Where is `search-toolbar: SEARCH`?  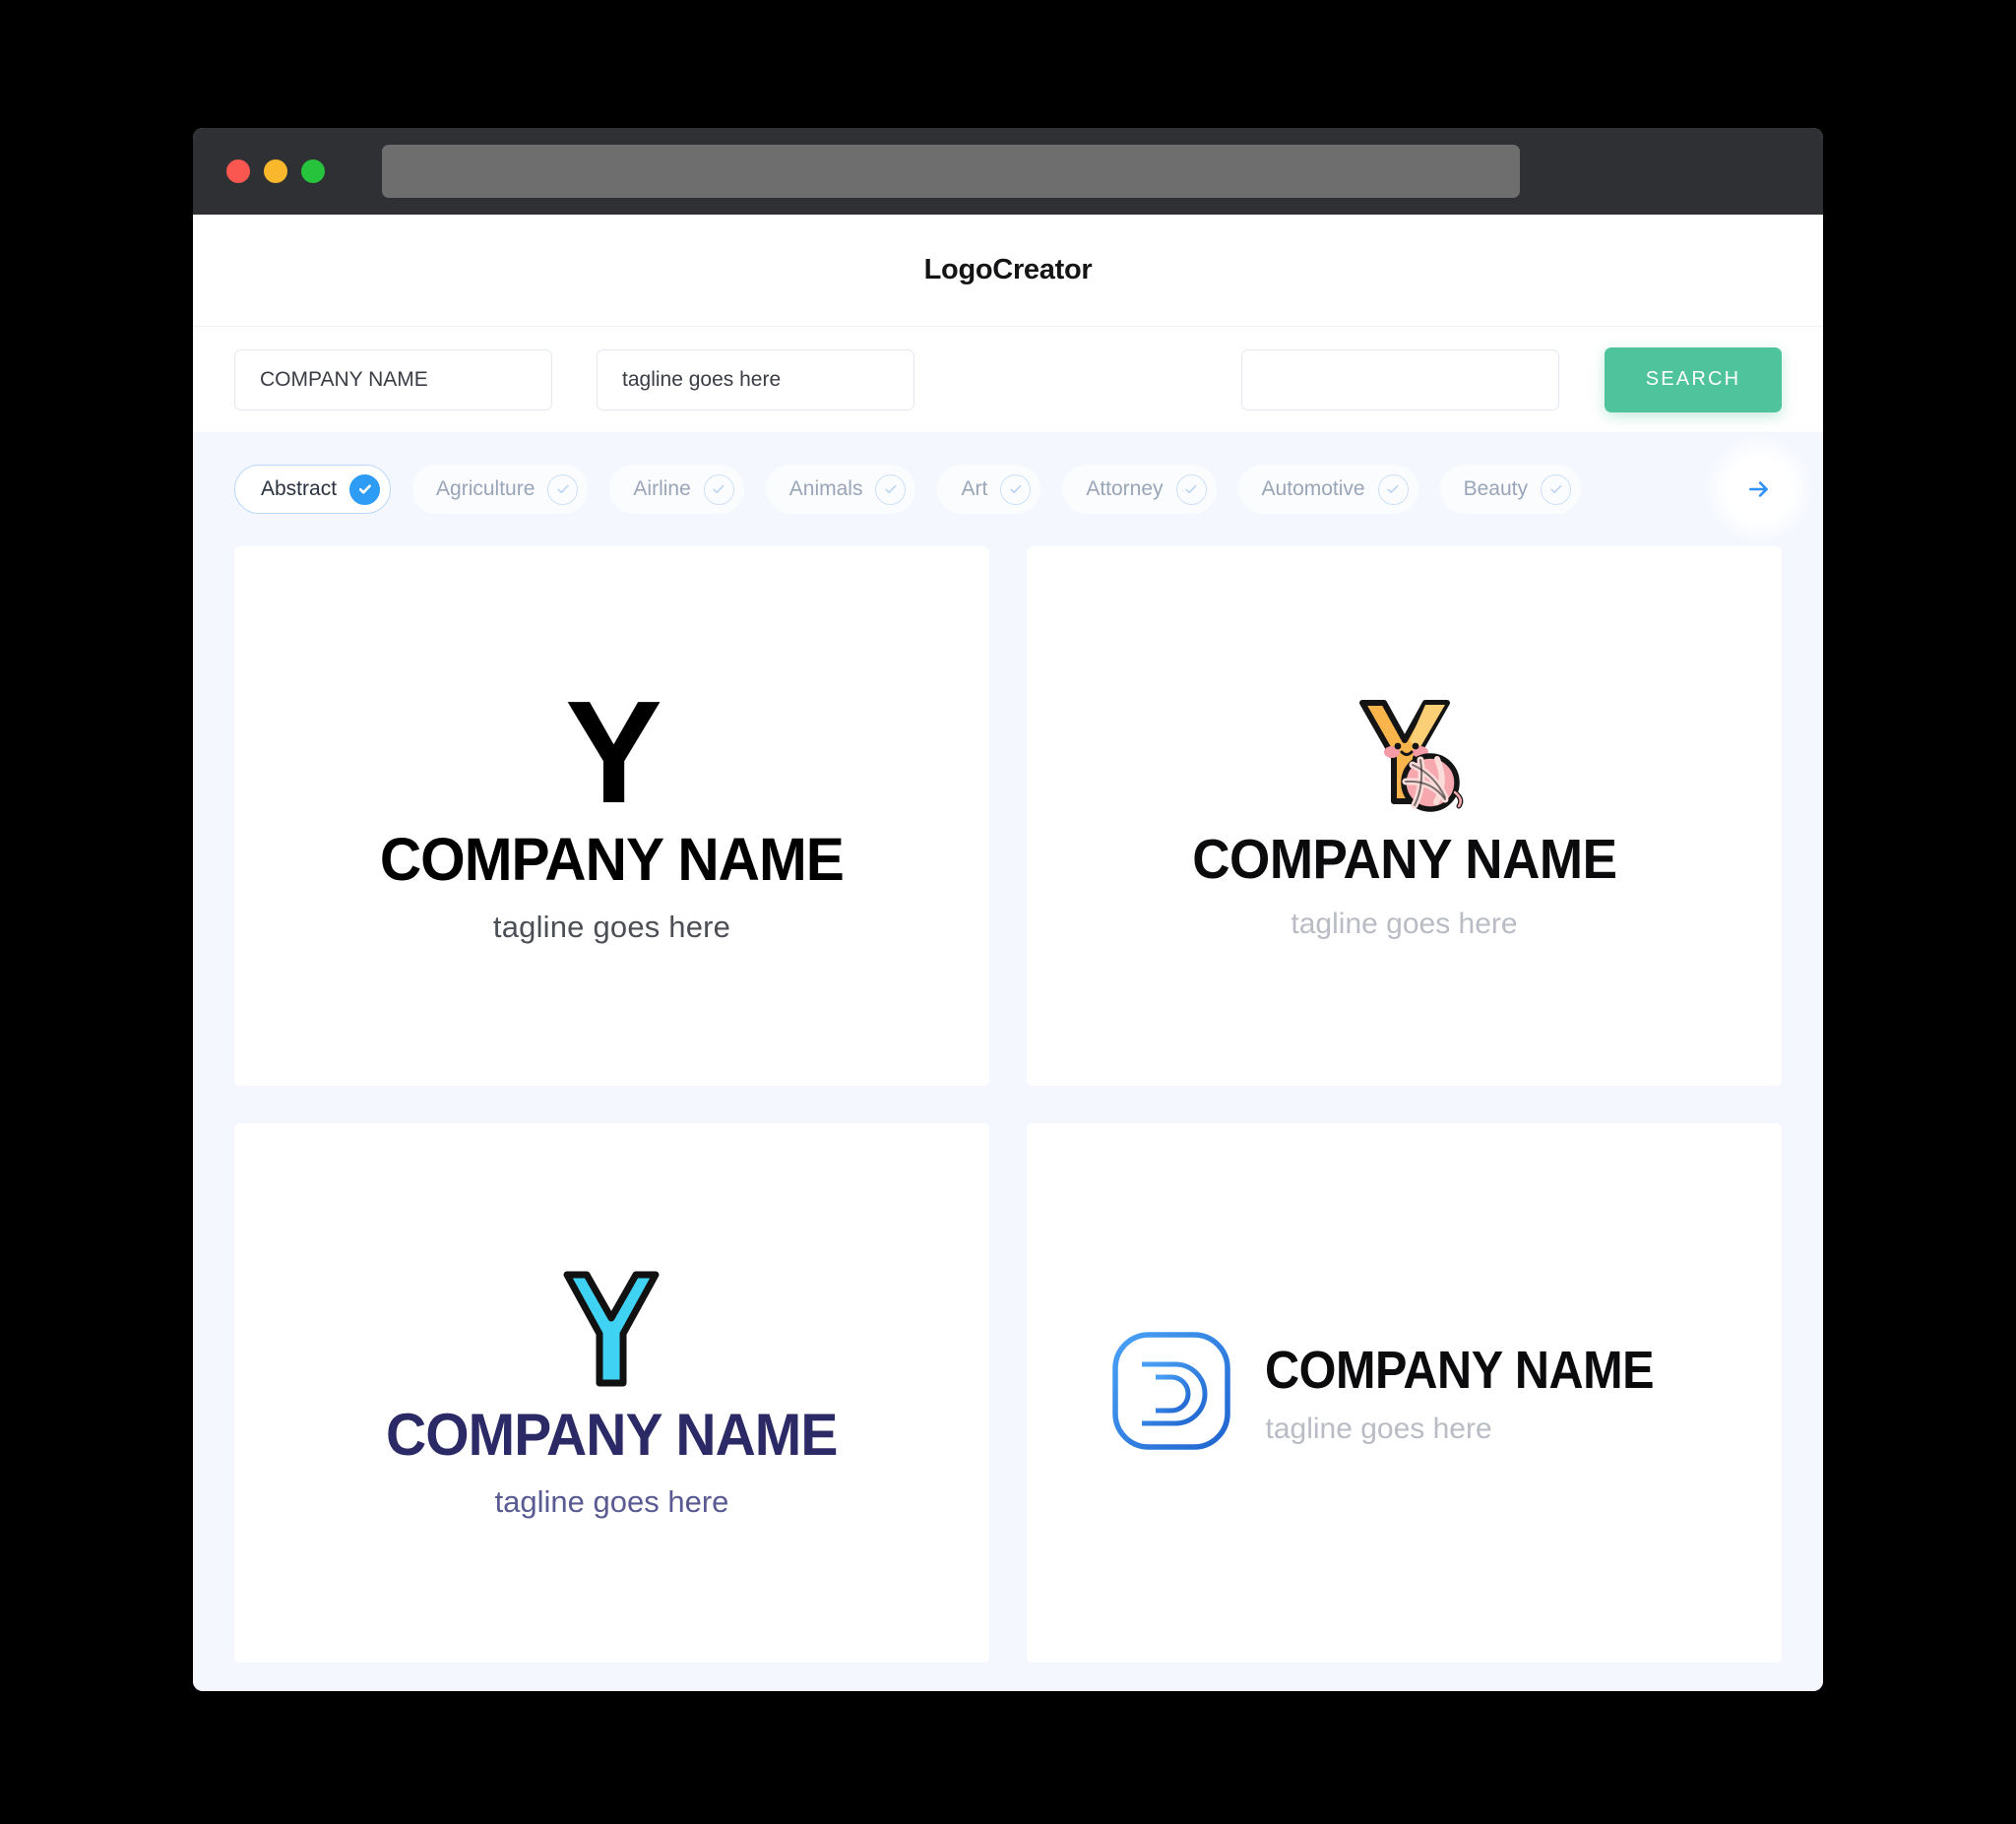
search-toolbar: SEARCH is located at coordinates (1008, 379).